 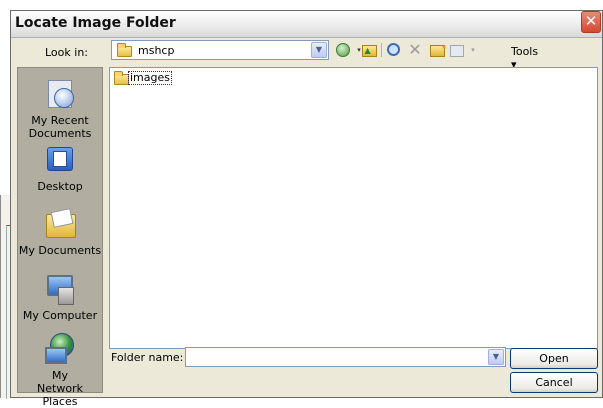 What do you see at coordinates (60, 160) in the screenshot?
I see `desktop-icon` at bounding box center [60, 160].